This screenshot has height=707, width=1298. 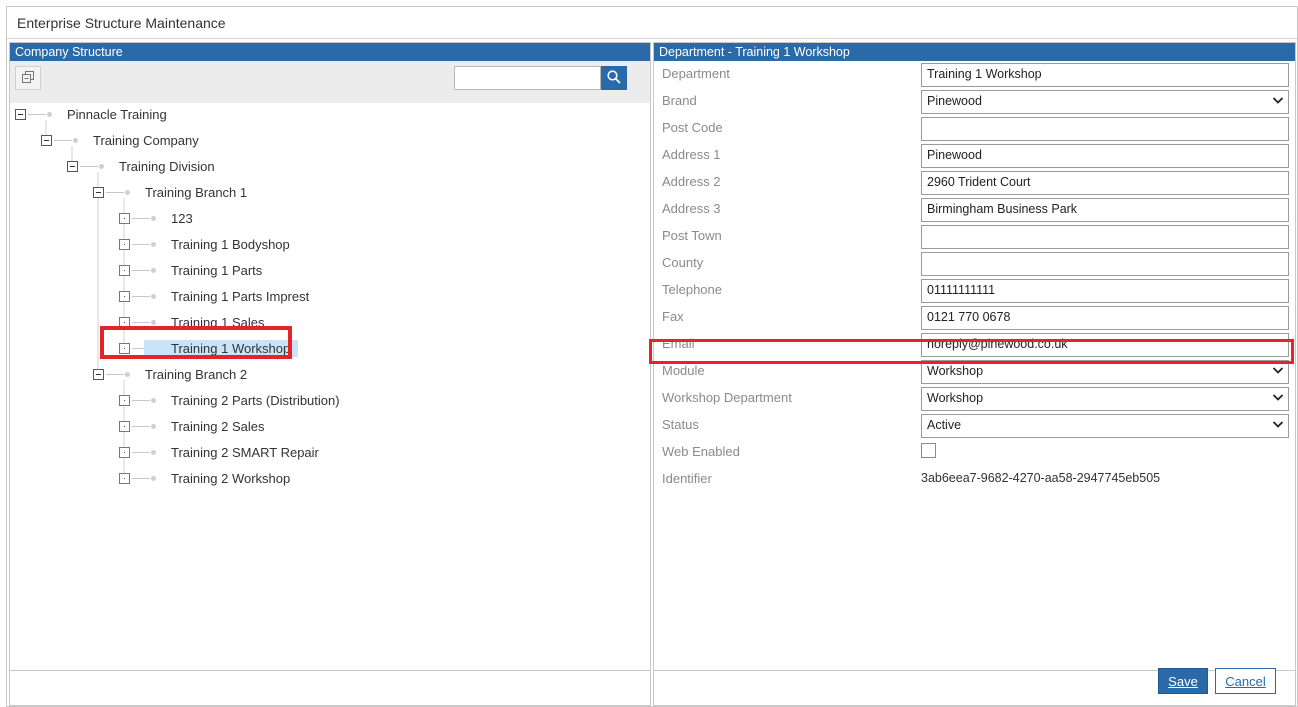 I want to click on tree-node-training-2-smart-repair: Training 2 SMART Repair, so click(x=220, y=452).